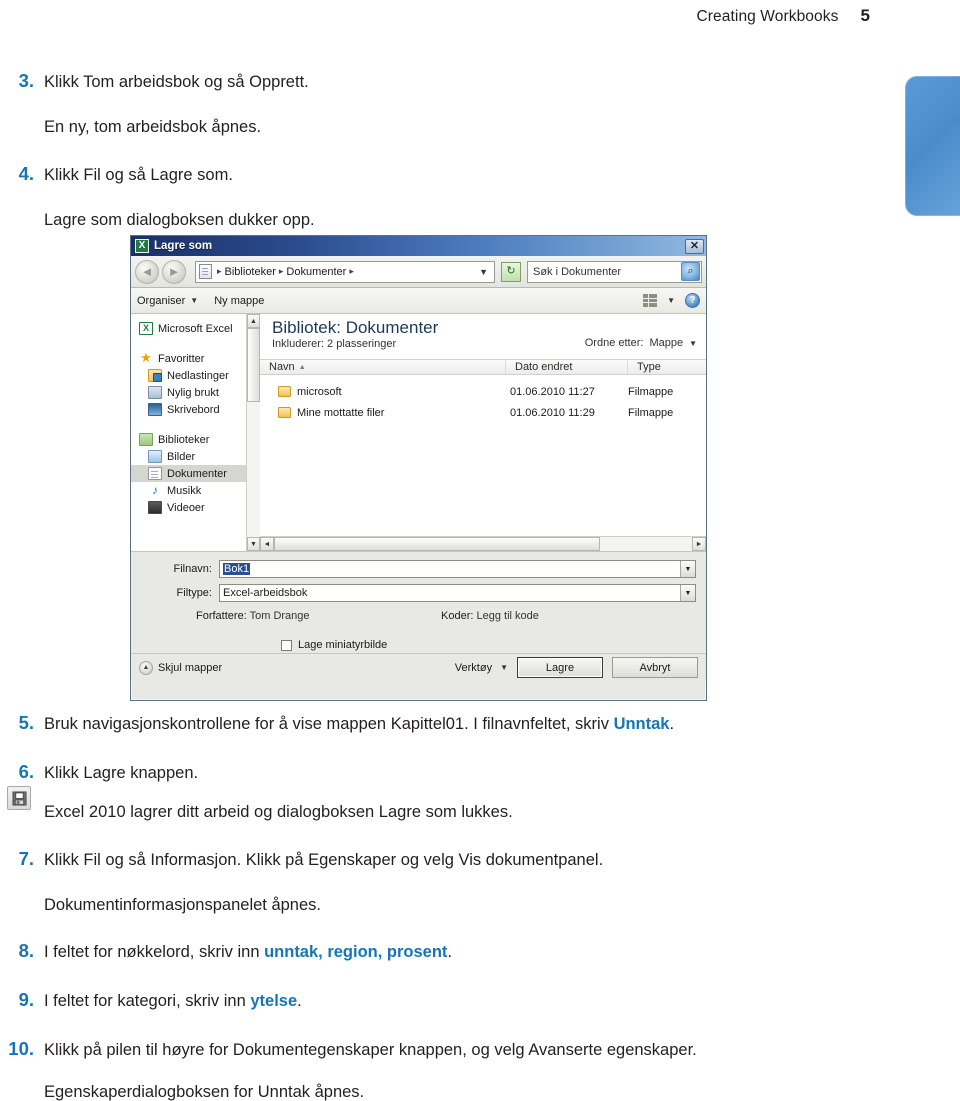 The image size is (960, 1101). I want to click on step-number: 7., so click(26, 858).